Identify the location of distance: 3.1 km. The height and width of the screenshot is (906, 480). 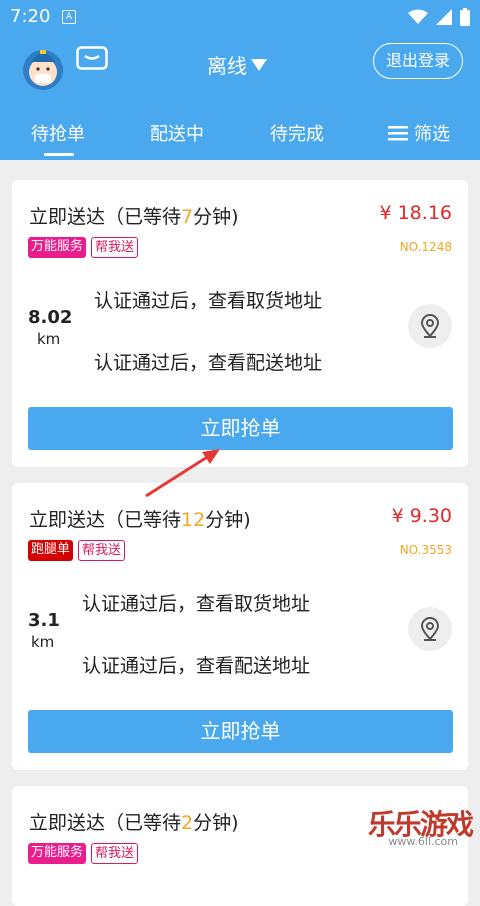
(44, 630).